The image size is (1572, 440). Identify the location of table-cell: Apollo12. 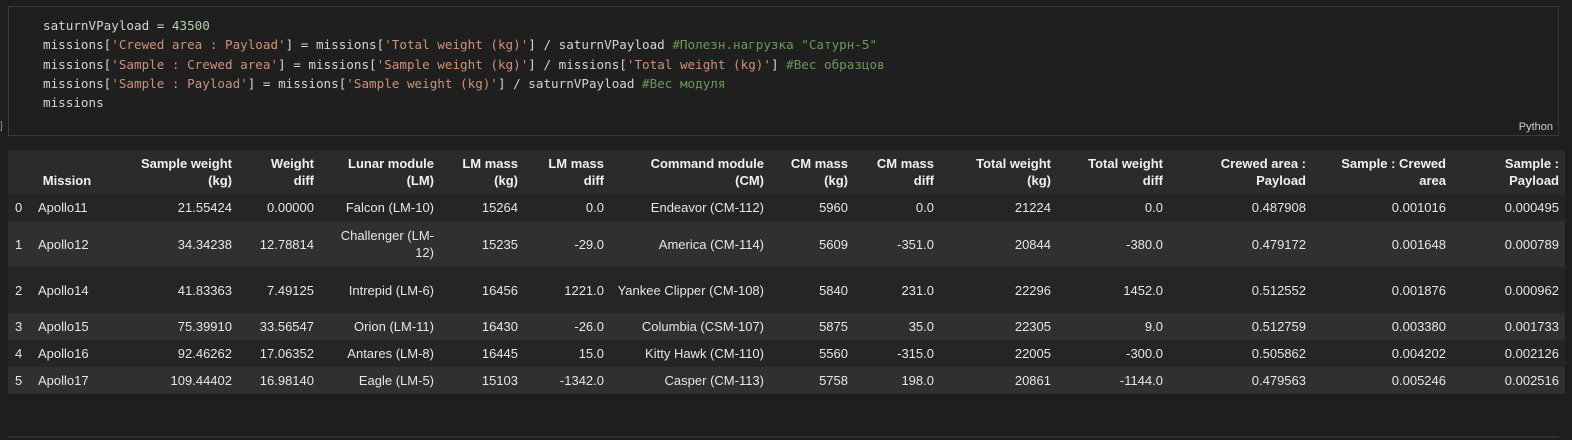
(68, 244).